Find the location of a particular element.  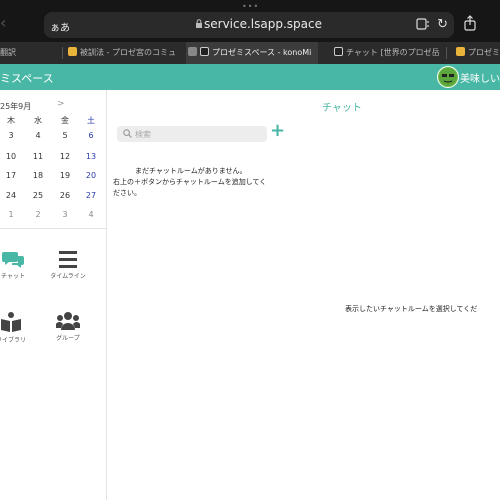

calendar-day: 25 is located at coordinates (38, 195).